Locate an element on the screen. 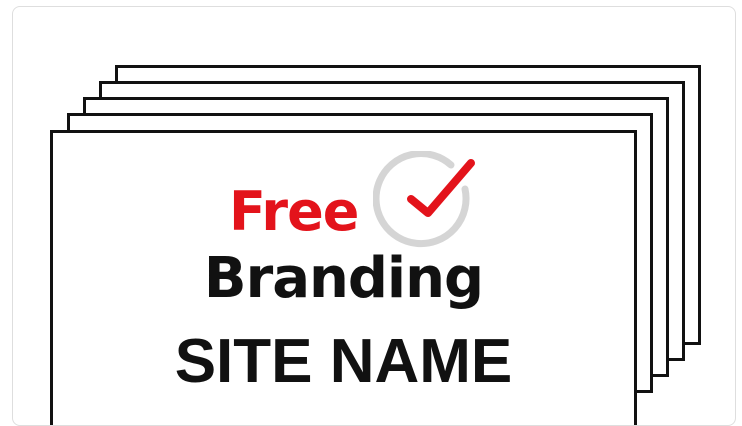 This screenshot has height=426, width=742. site-name-label: SITE NAME is located at coordinates (343, 361).